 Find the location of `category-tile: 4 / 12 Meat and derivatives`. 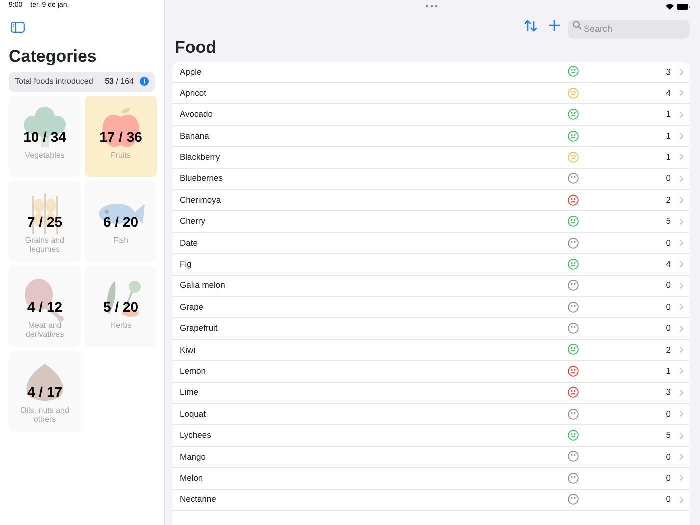

category-tile: 4 / 12 Meat and derivatives is located at coordinates (45, 306).